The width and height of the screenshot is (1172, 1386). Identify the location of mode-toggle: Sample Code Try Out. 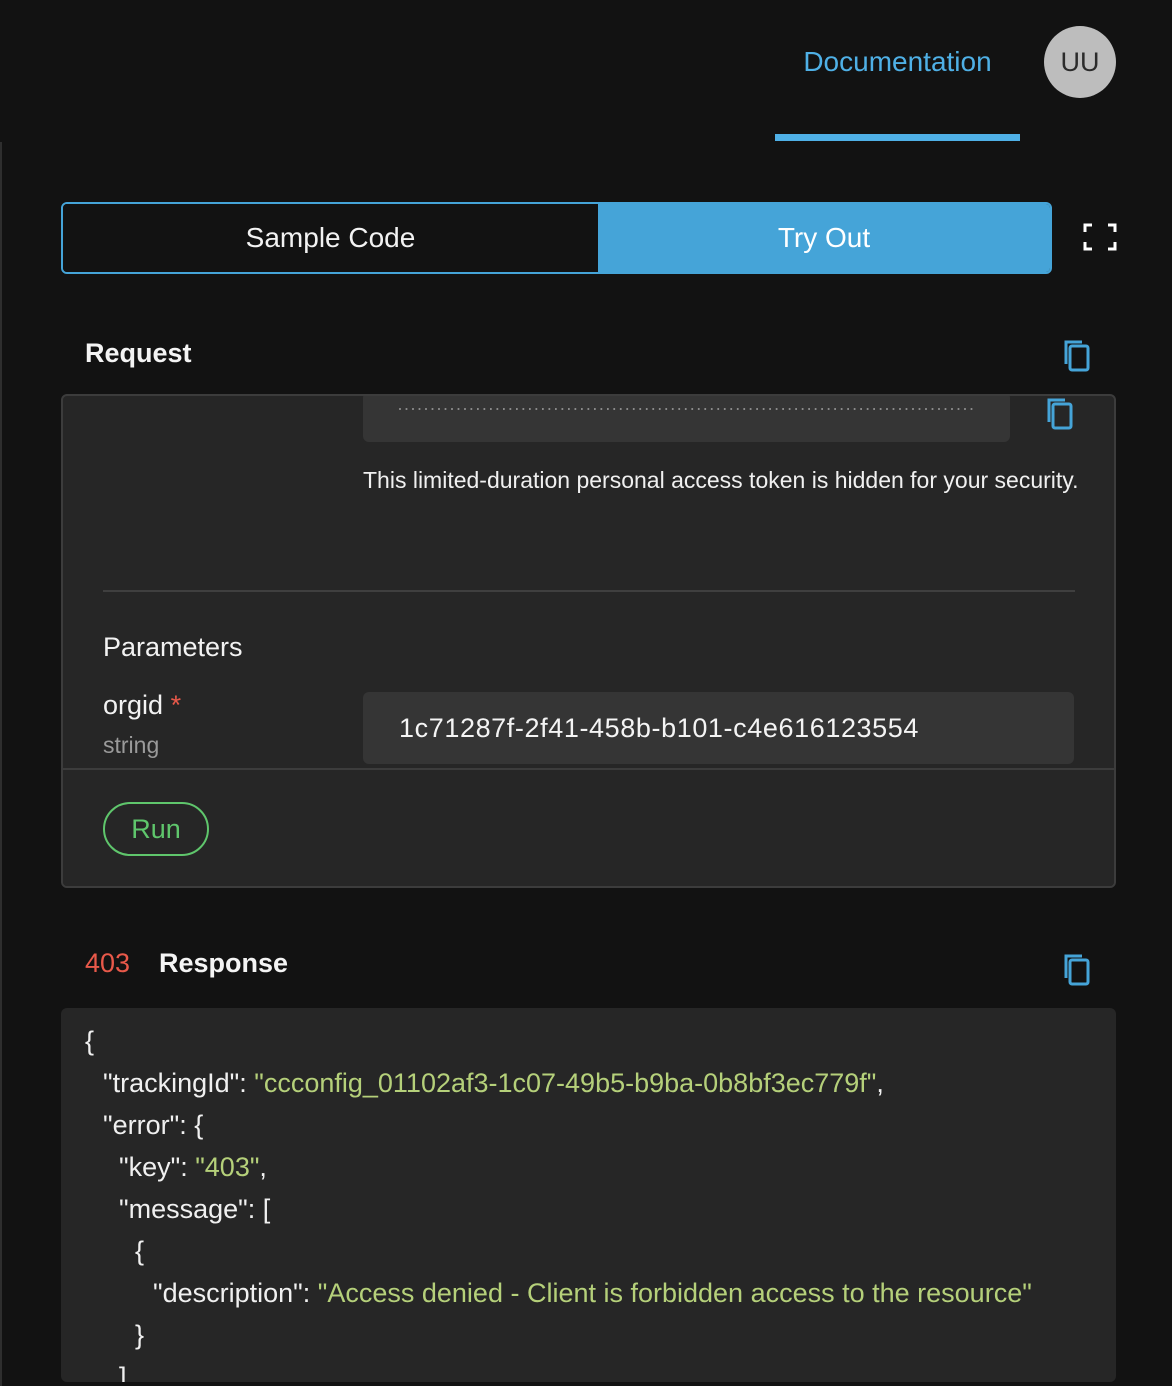
(556, 238).